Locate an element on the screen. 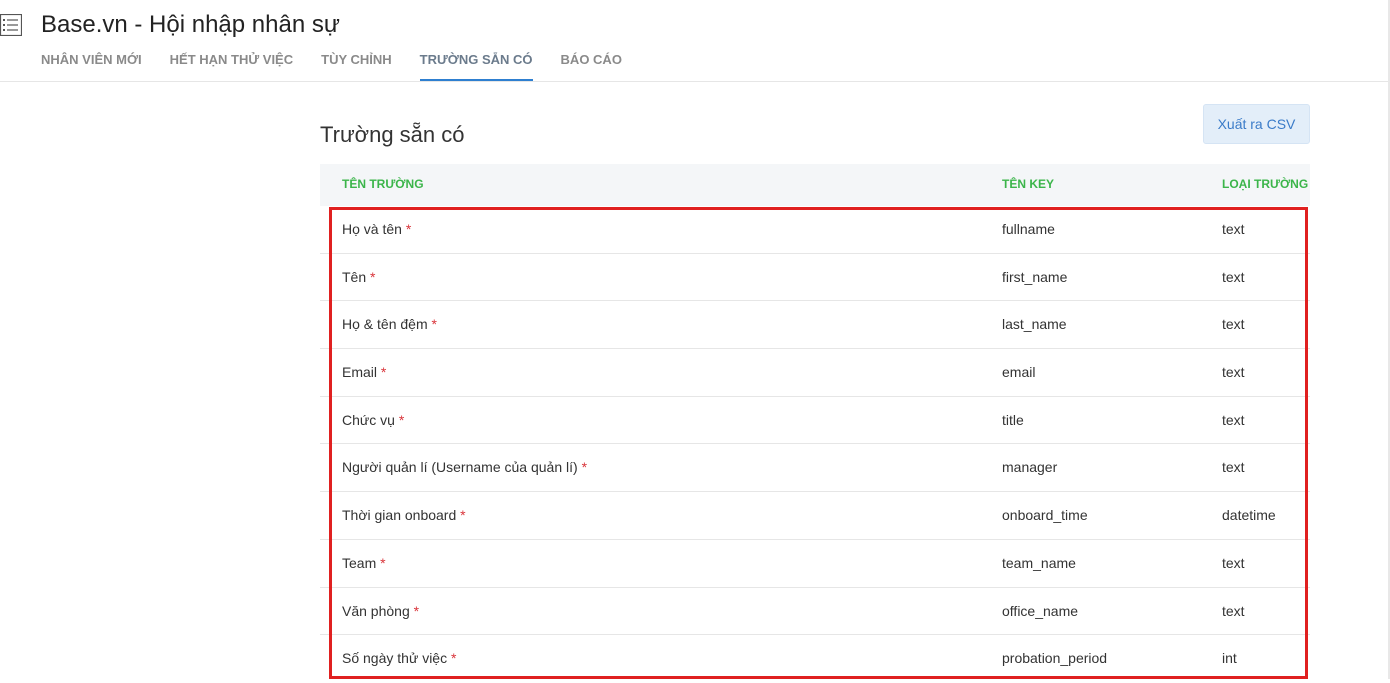 The height and width of the screenshot is (683, 1390). field-name-cell: Email * is located at coordinates (364, 372).